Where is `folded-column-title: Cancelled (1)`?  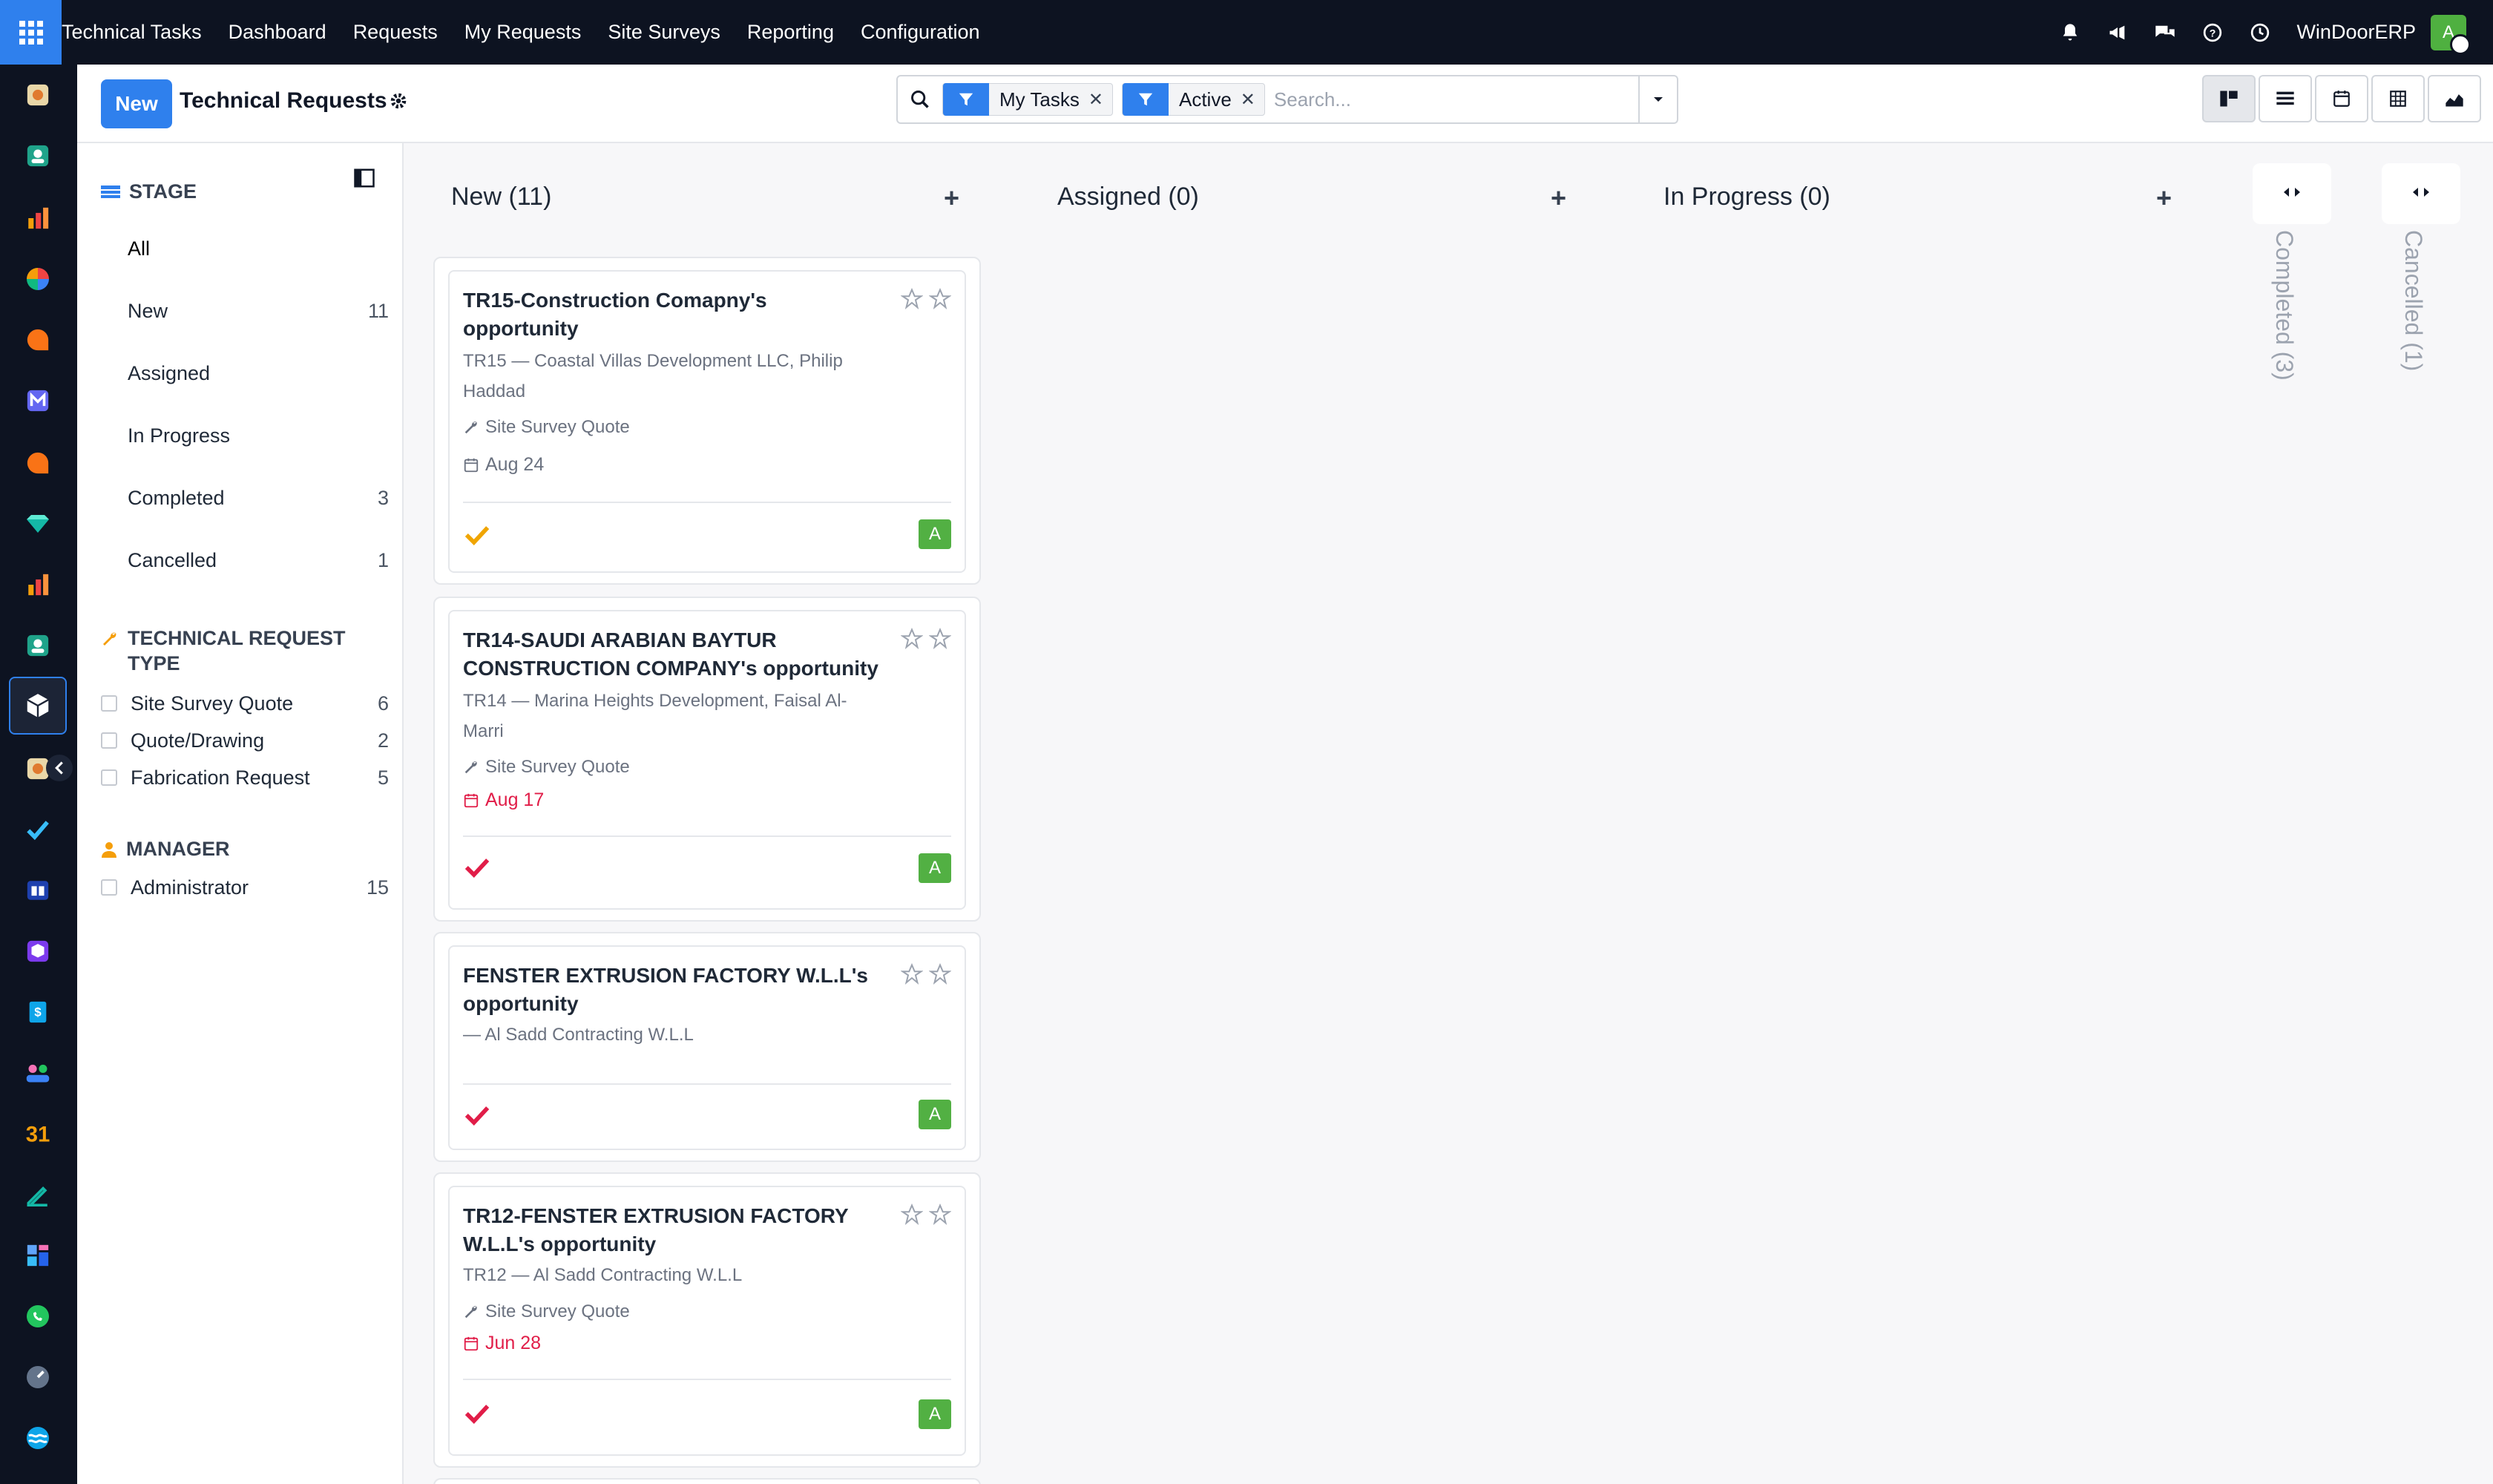
folded-column-title: Cancelled (1) is located at coordinates (2413, 300).